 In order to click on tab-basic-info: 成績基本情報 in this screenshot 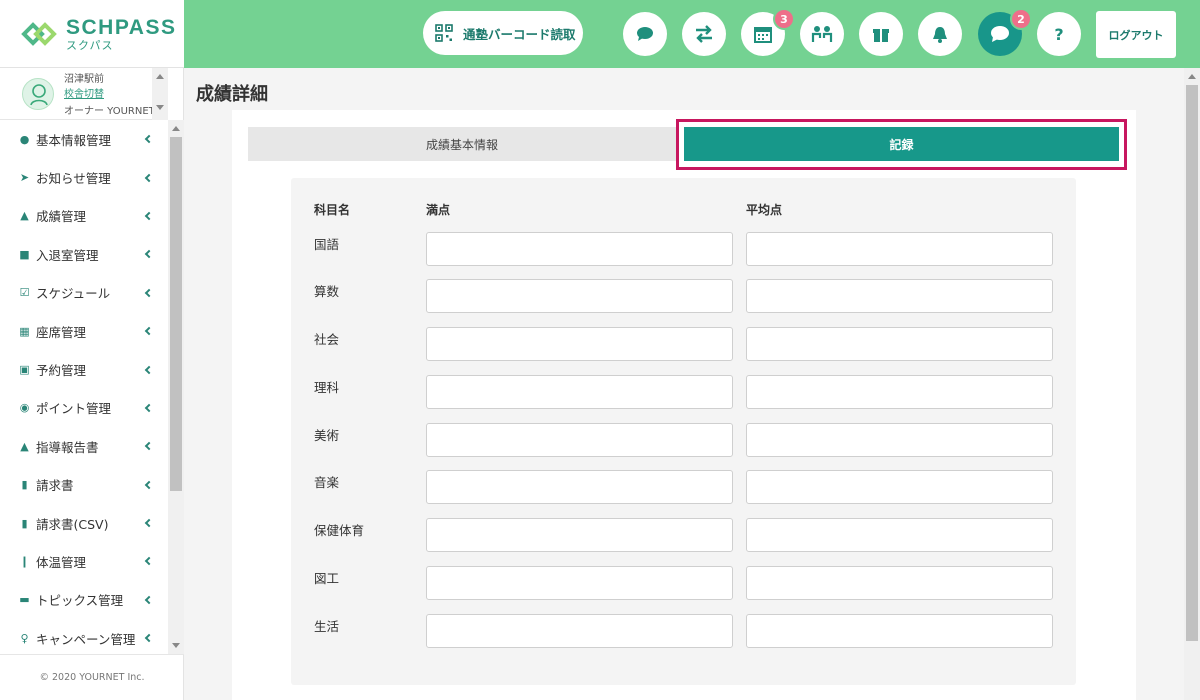, I will do `click(462, 144)`.